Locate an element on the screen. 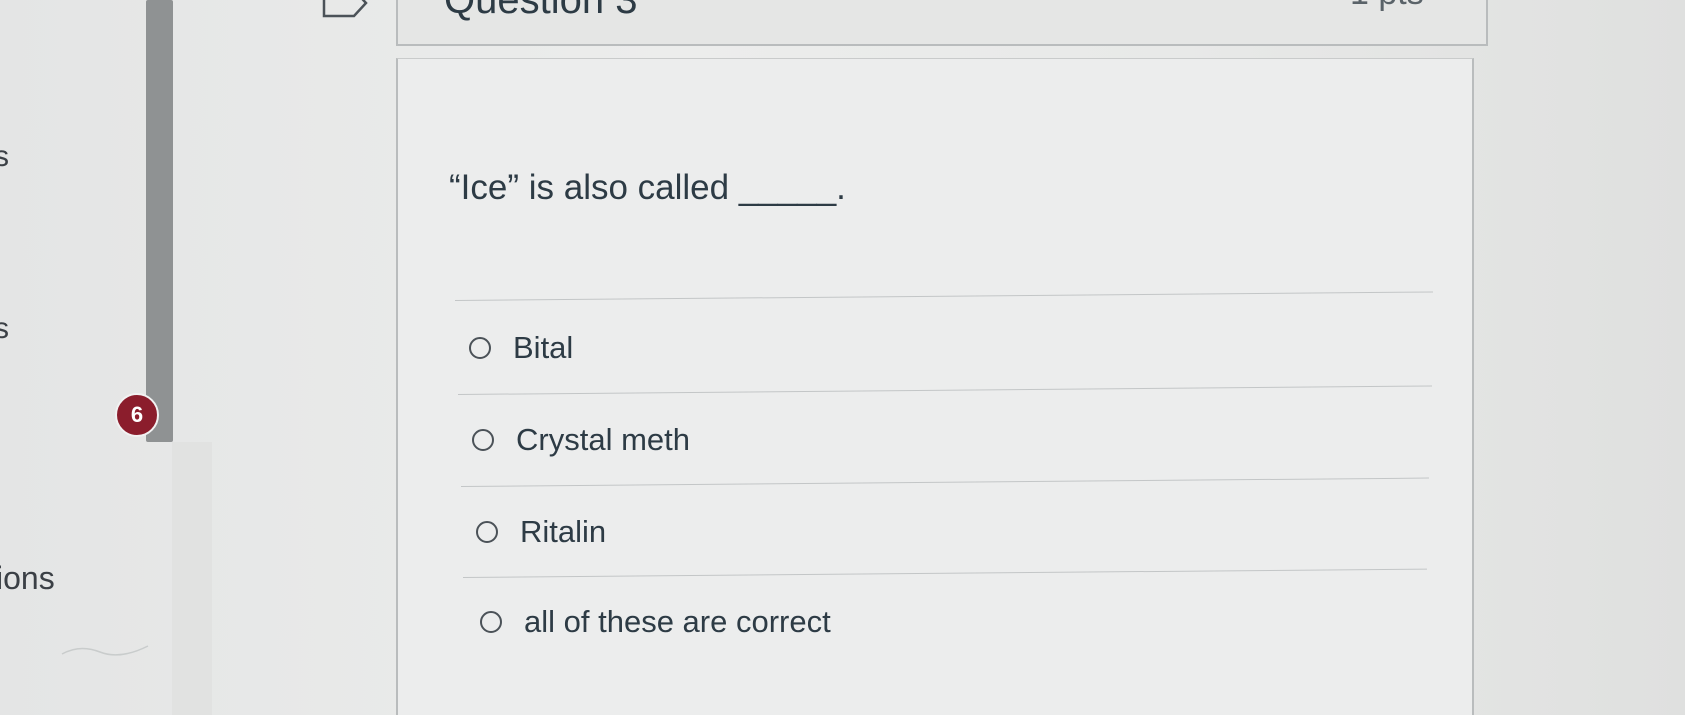  sidebar-scrollbar is located at coordinates (159, 221).